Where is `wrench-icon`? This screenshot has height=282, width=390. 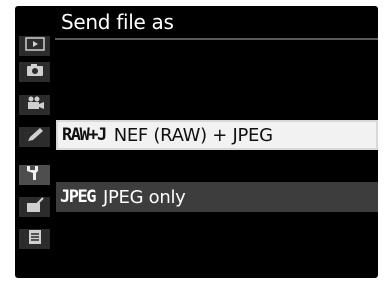 wrench-icon is located at coordinates (35, 175).